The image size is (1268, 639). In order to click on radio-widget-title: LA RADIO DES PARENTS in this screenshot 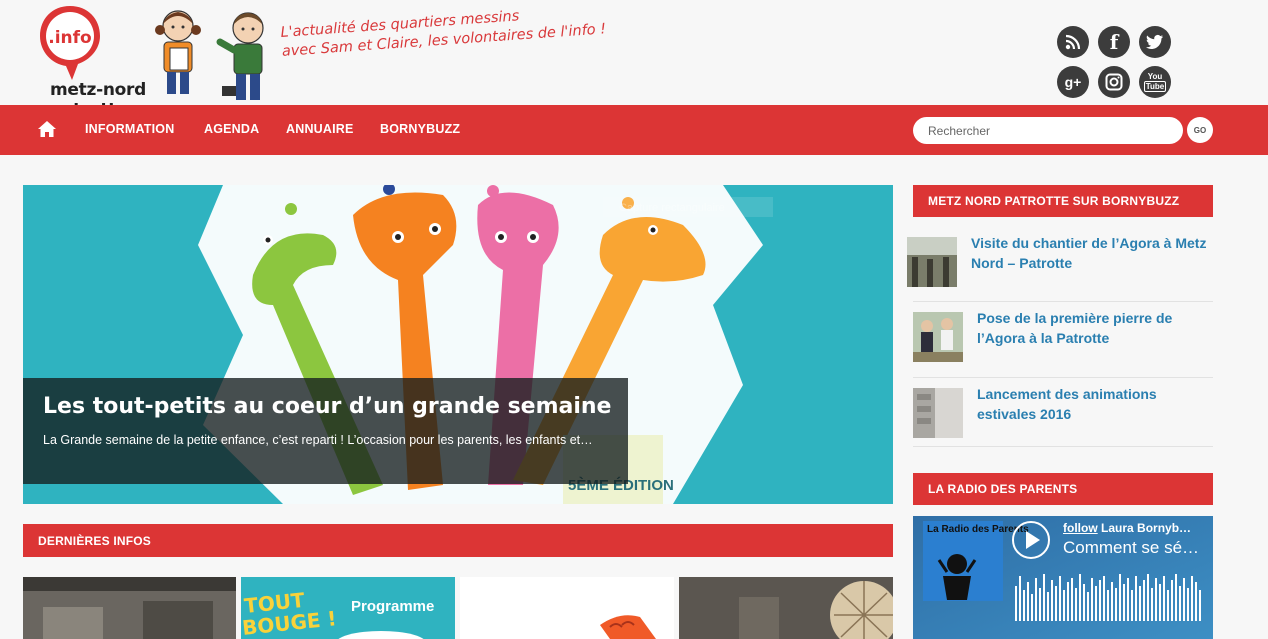, I will do `click(1063, 489)`.